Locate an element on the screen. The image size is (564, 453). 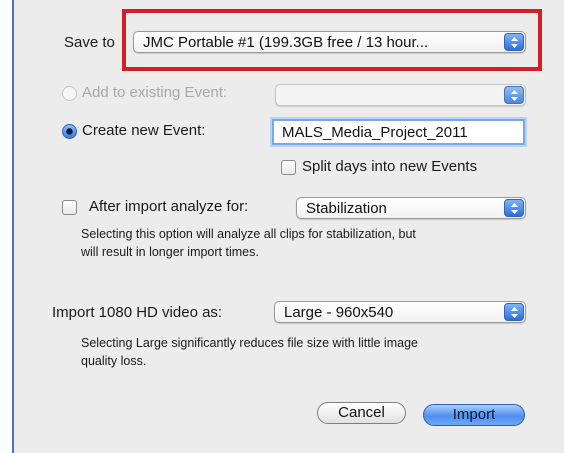
existing-event-popup is located at coordinates (400, 95).